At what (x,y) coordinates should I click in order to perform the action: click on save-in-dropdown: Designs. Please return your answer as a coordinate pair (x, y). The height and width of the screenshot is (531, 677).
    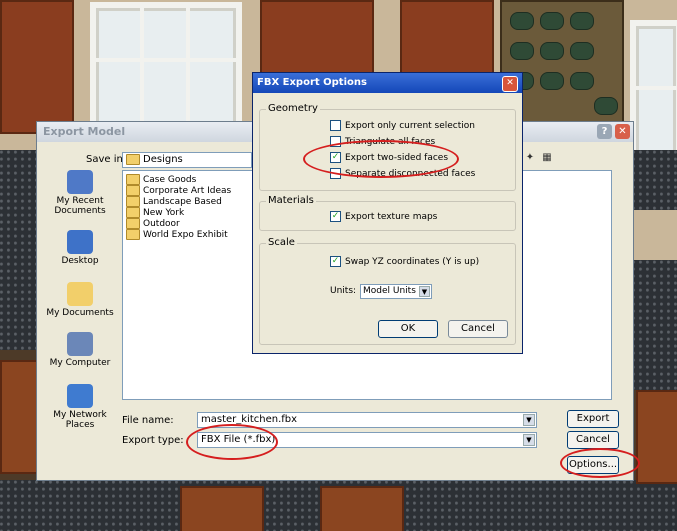
    Looking at the image, I should click on (187, 160).